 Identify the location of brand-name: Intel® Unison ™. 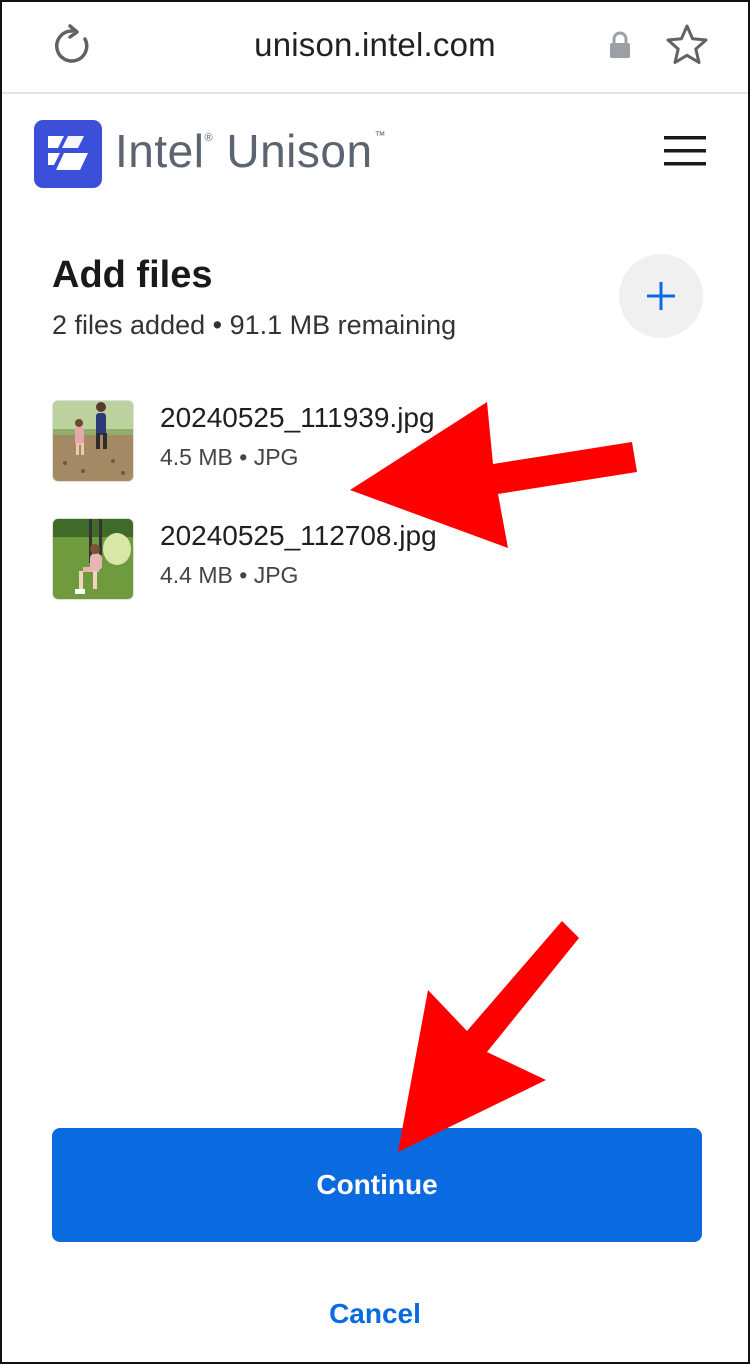
(250, 151).